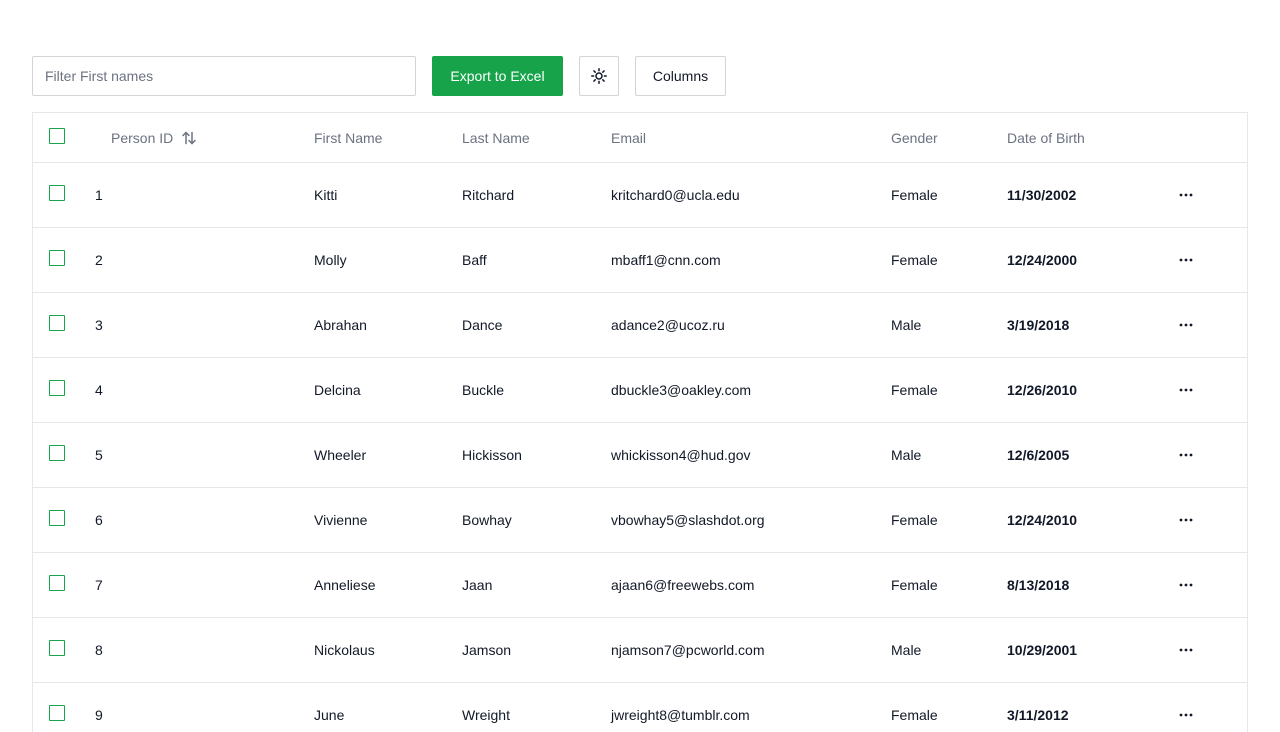 This screenshot has width=1280, height=732. Describe the element at coordinates (681, 390) in the screenshot. I see `cell-email: dbuckle3@oakley.com` at that location.